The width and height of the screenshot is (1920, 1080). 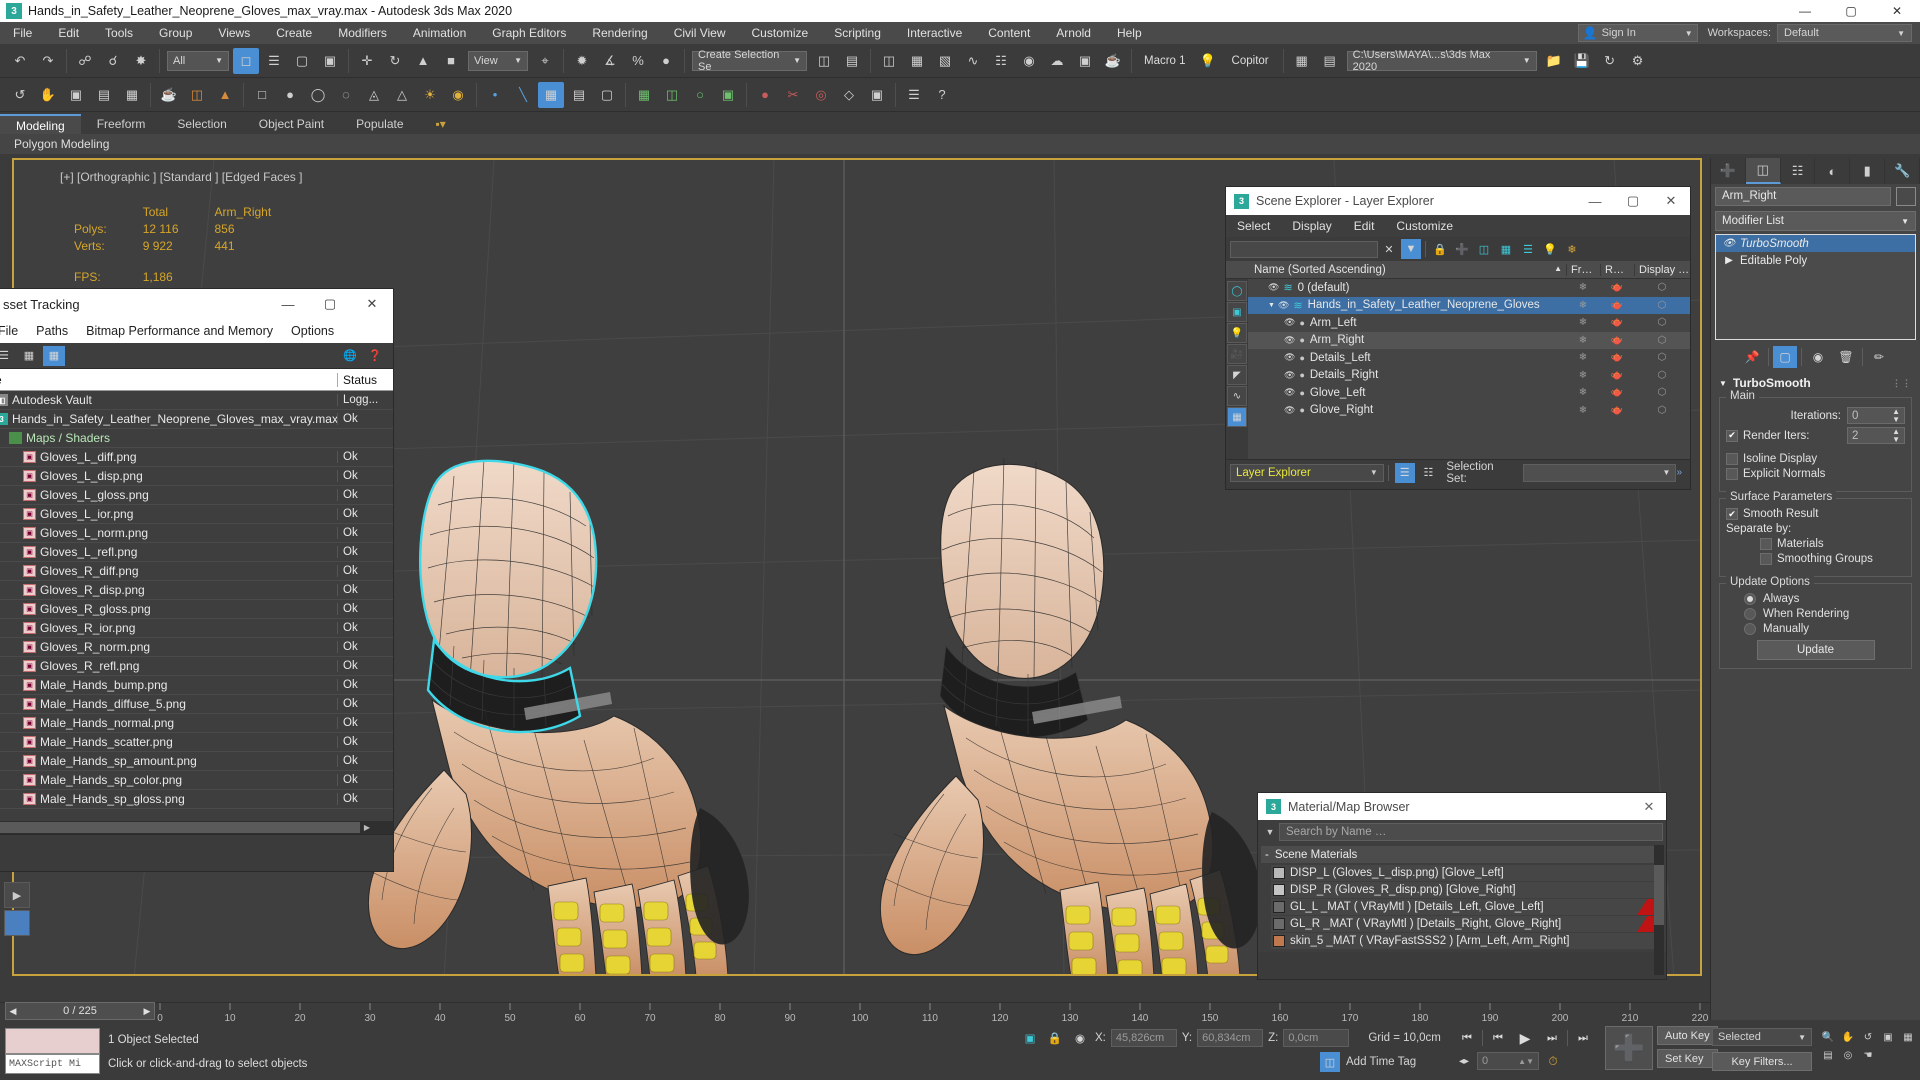 What do you see at coordinates (644, 95) in the screenshot?
I see `uvw-unwrap-icon: ▦` at bounding box center [644, 95].